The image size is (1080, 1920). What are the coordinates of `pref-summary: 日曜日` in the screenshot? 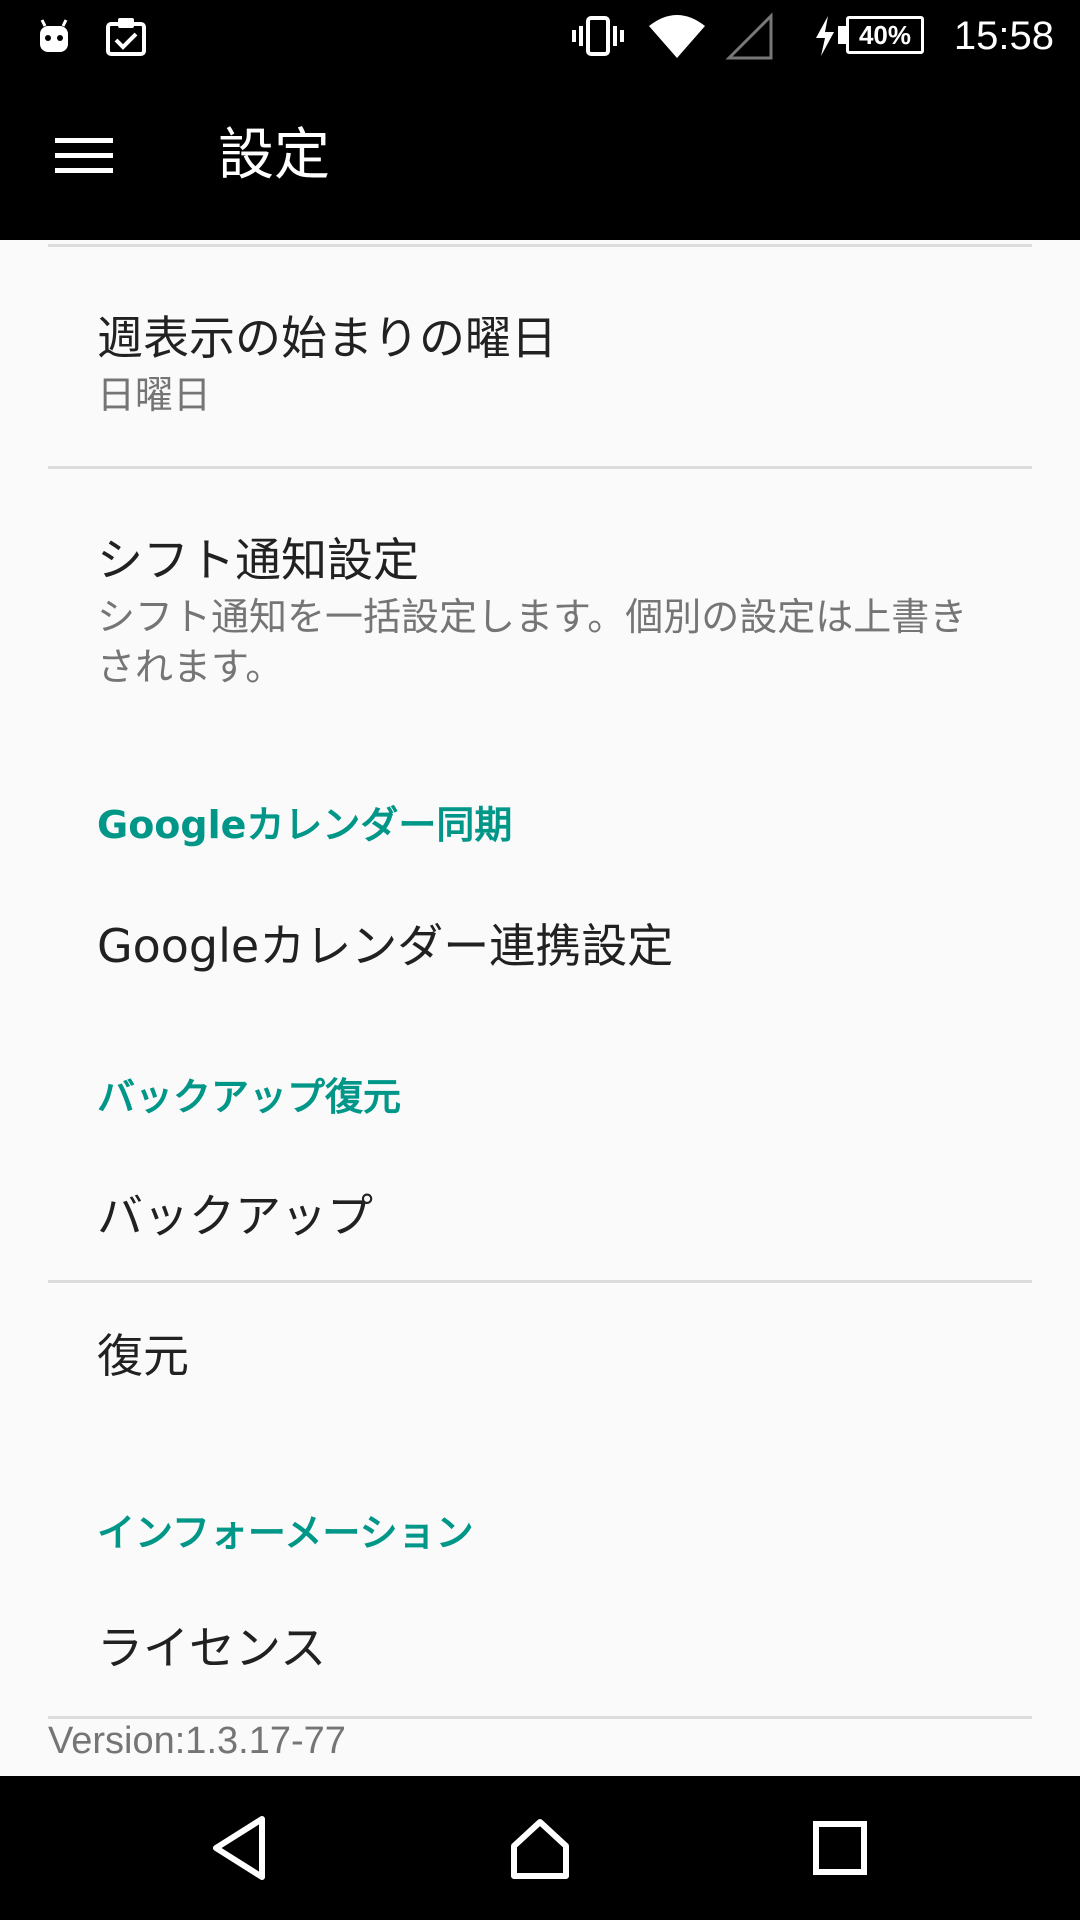 It's located at (154, 395).